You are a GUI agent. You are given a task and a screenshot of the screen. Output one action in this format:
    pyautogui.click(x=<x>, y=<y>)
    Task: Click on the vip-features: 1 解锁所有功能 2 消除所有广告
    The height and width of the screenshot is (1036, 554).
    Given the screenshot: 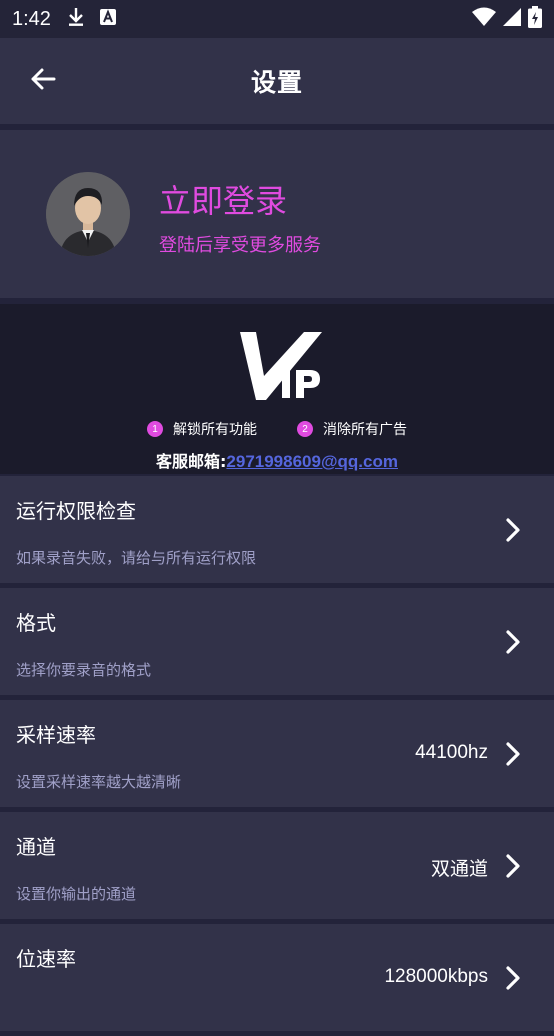 What is the action you would take?
    pyautogui.click(x=277, y=429)
    